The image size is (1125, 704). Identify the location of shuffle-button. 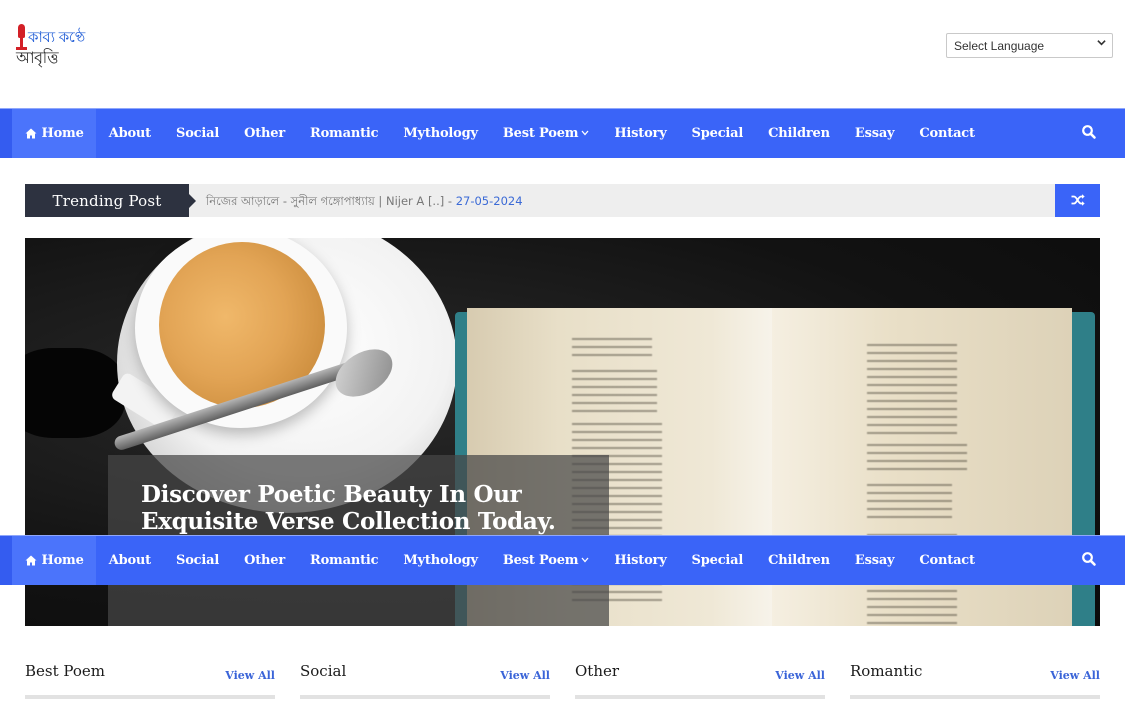
(1077, 200).